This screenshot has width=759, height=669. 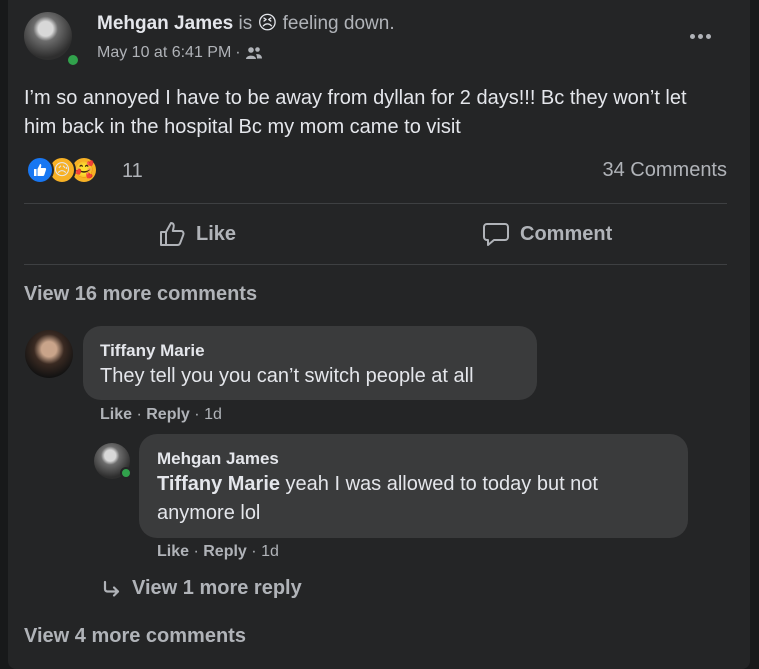 I want to click on comment-bubble-icon, so click(x=496, y=234).